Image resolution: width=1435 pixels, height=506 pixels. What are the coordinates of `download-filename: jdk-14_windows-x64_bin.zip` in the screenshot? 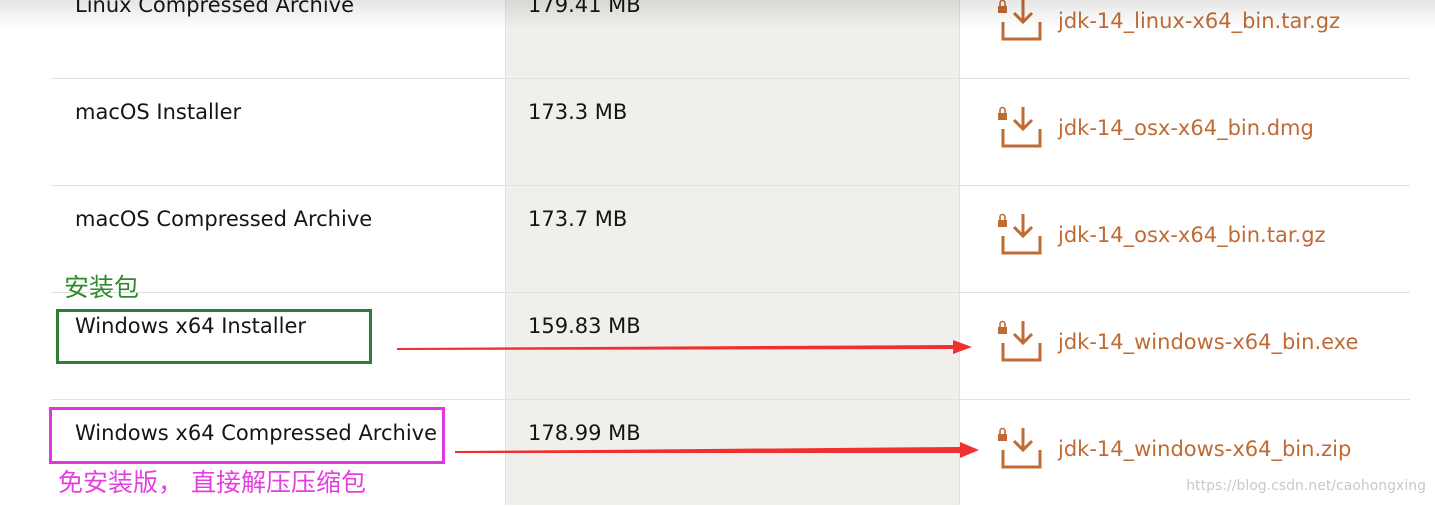 It's located at (1205, 449).